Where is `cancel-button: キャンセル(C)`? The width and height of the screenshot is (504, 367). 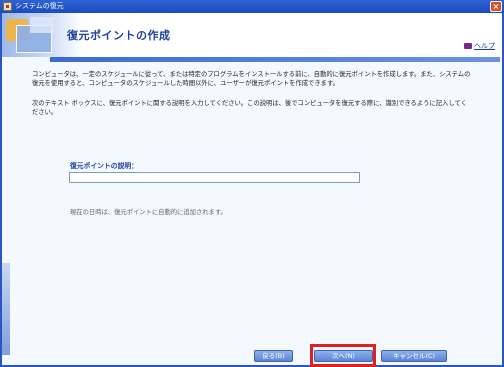
cancel-button: キャンセル(C) is located at coordinates (414, 356).